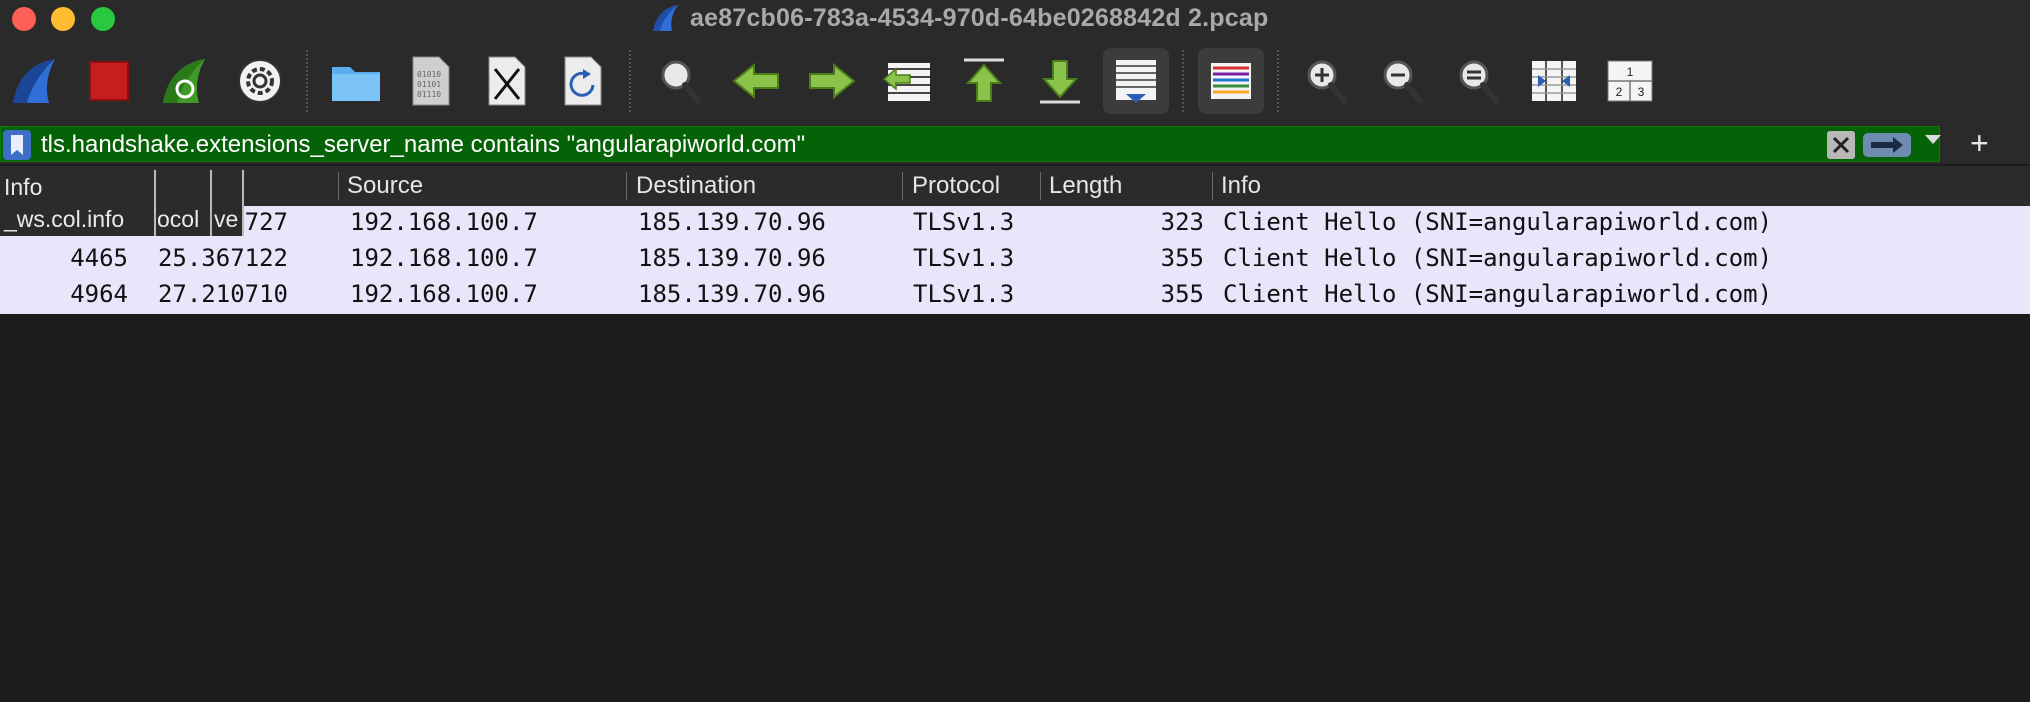  I want to click on layout-digit-2: 2, so click(1619, 92).